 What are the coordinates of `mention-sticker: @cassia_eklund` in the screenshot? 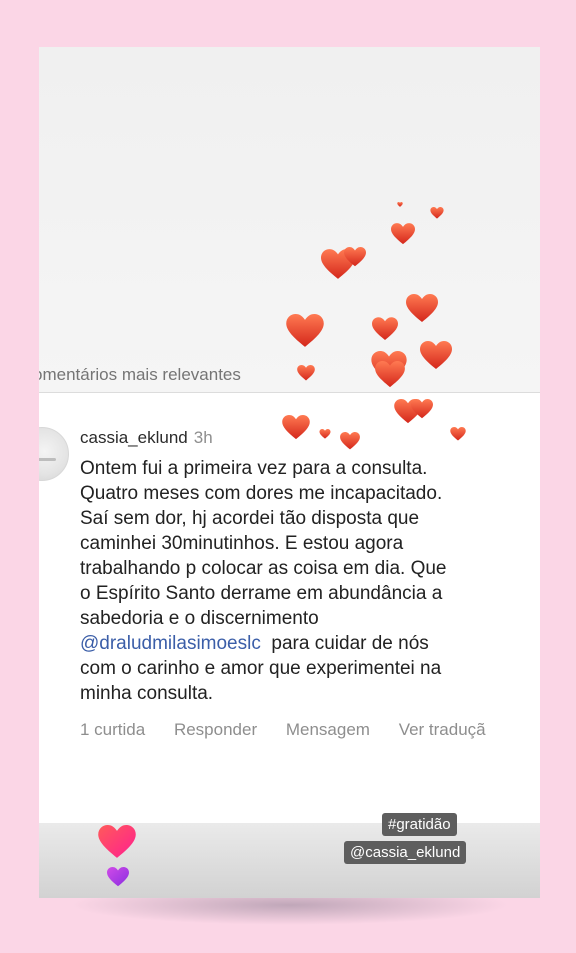 It's located at (405, 852).